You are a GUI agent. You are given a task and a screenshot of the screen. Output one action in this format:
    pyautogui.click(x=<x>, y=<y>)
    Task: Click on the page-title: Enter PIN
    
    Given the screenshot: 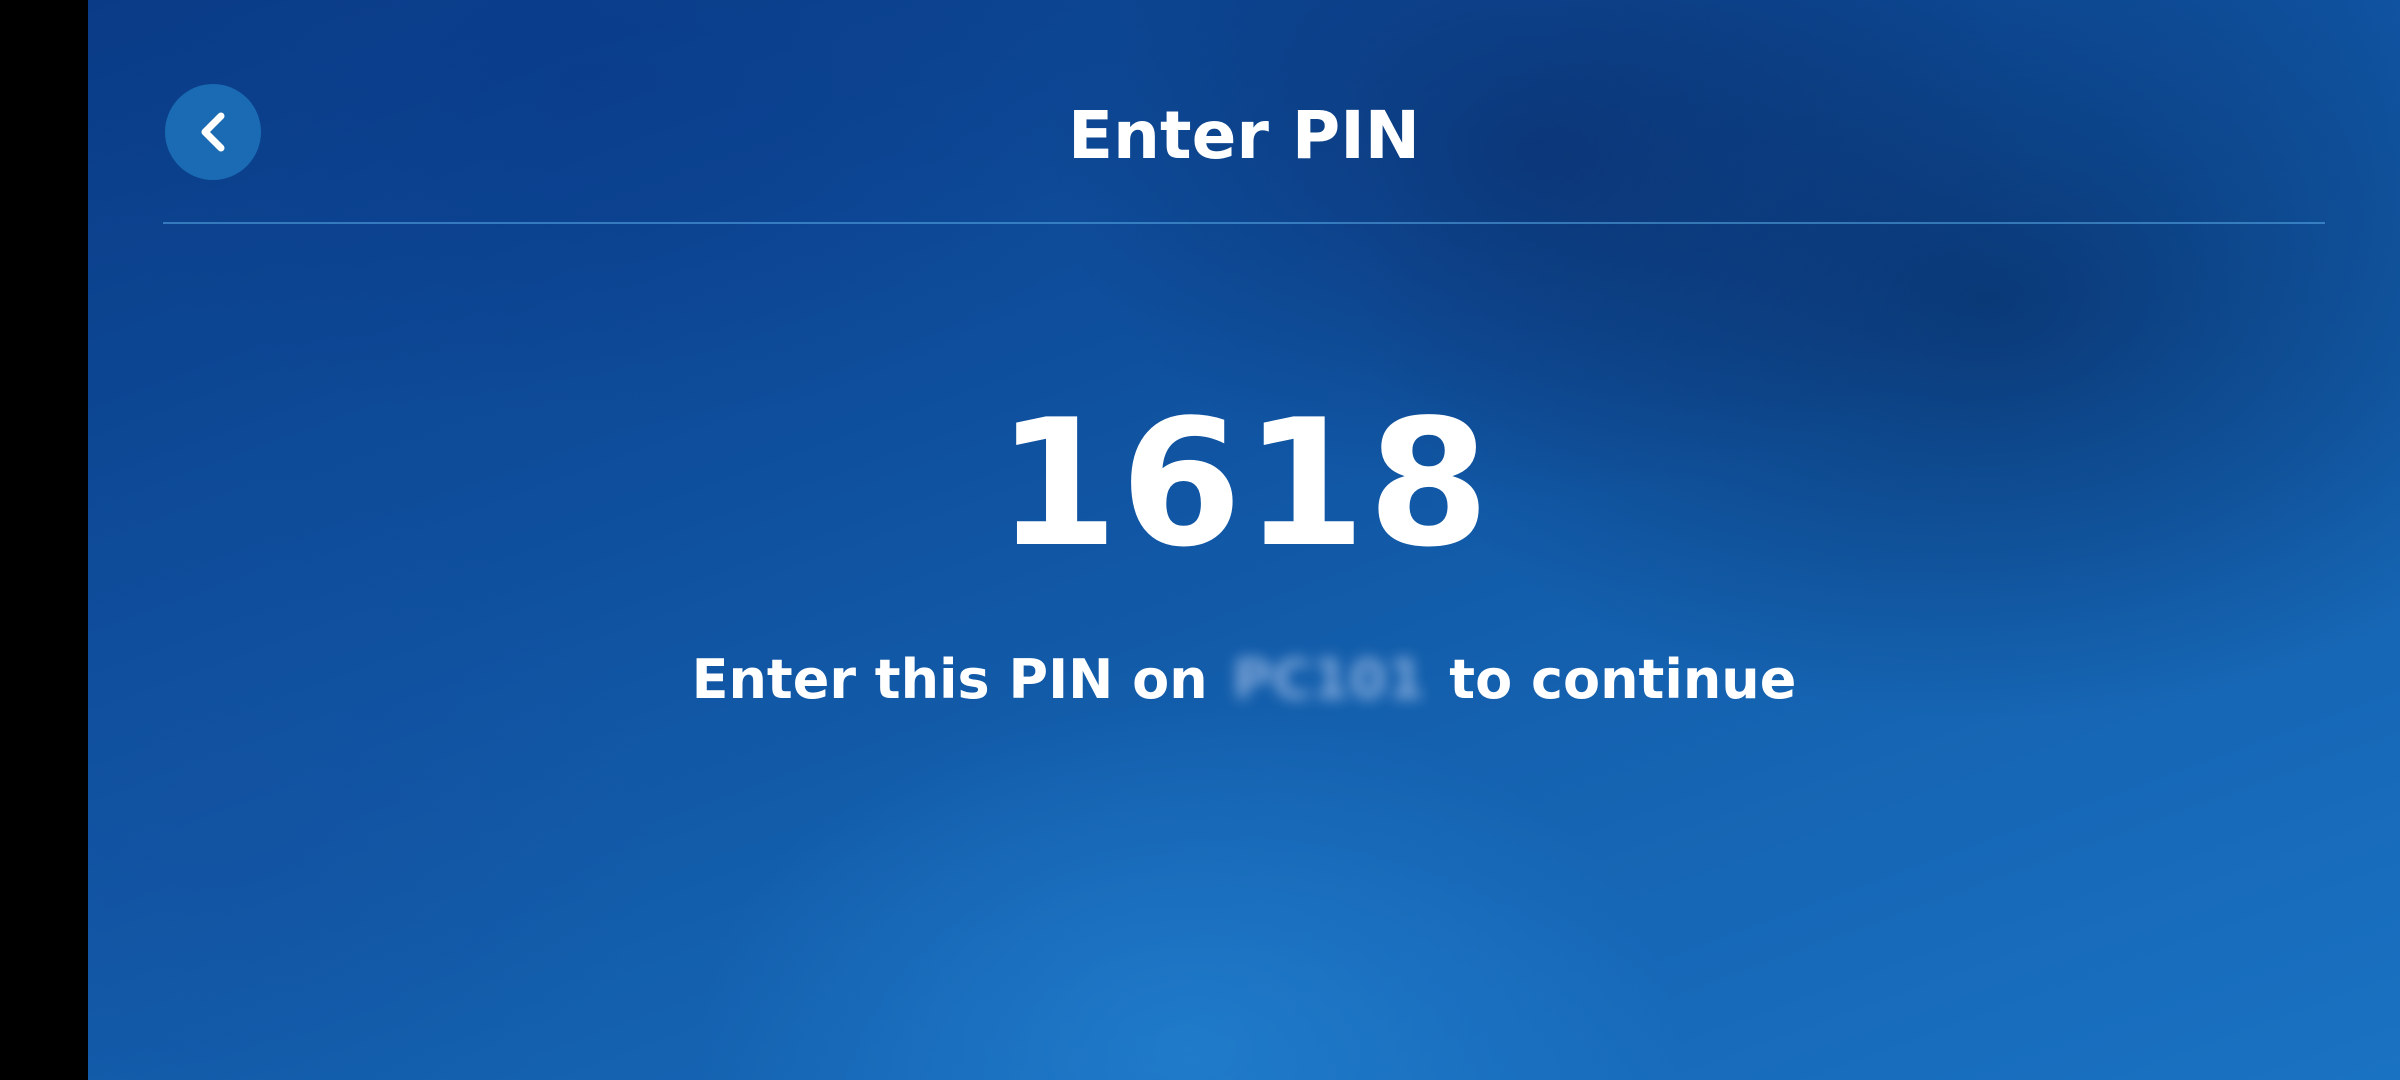 What is the action you would take?
    pyautogui.click(x=1244, y=135)
    